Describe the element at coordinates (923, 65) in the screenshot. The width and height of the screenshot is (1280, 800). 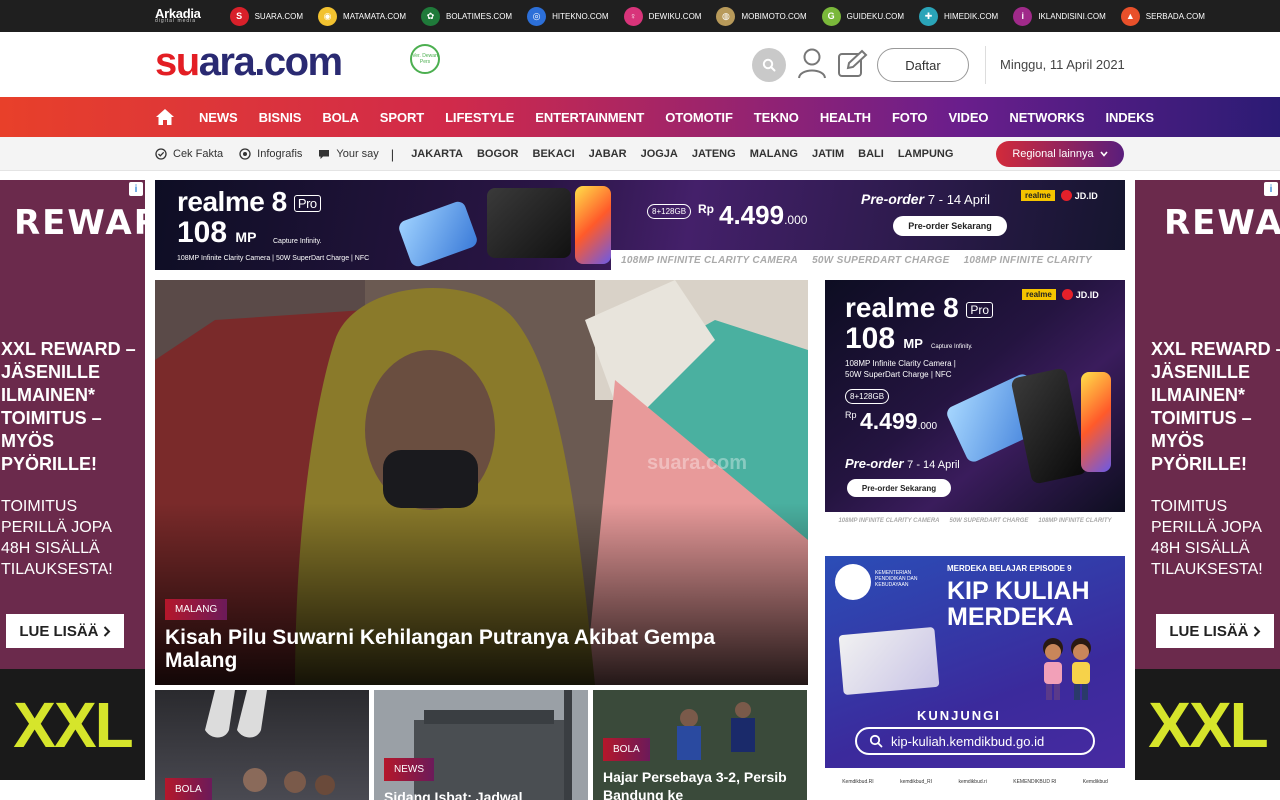
I see `register-button: Daftar` at that location.